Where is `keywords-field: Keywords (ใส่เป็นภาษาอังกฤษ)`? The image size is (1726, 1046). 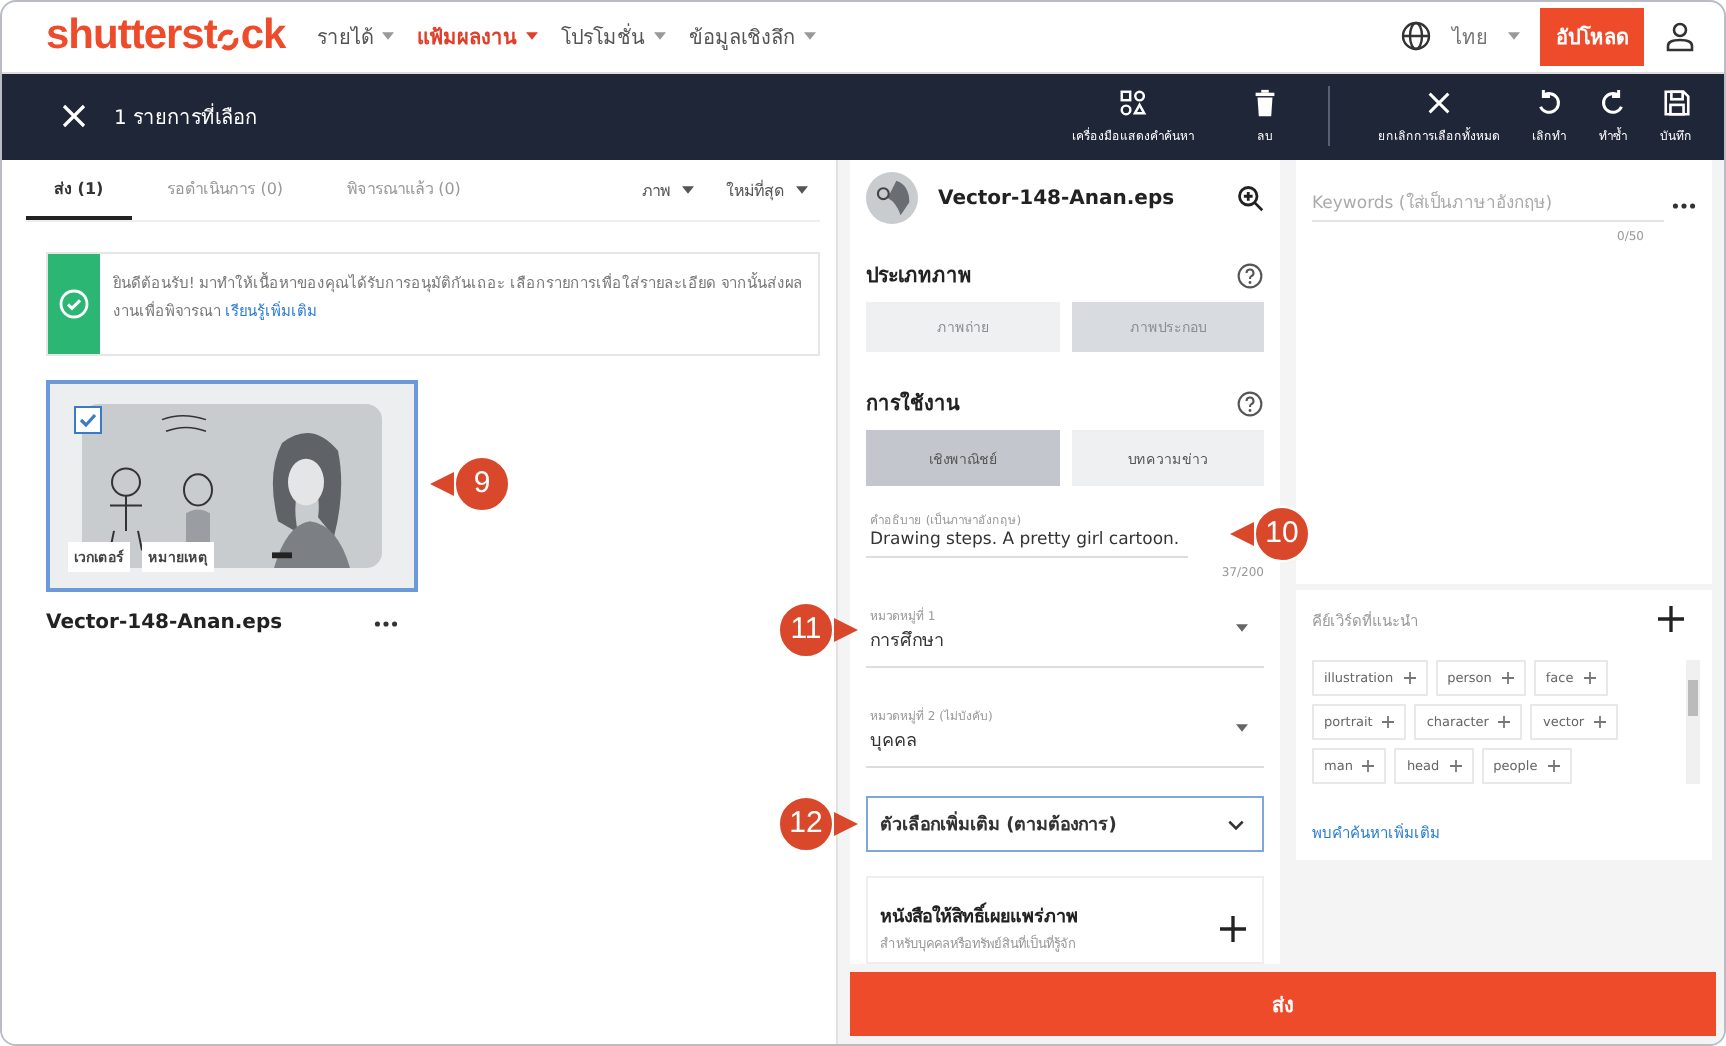
keywords-field: Keywords (ใส่เป็นภาษาอังกฤษ) is located at coordinates (1488, 205).